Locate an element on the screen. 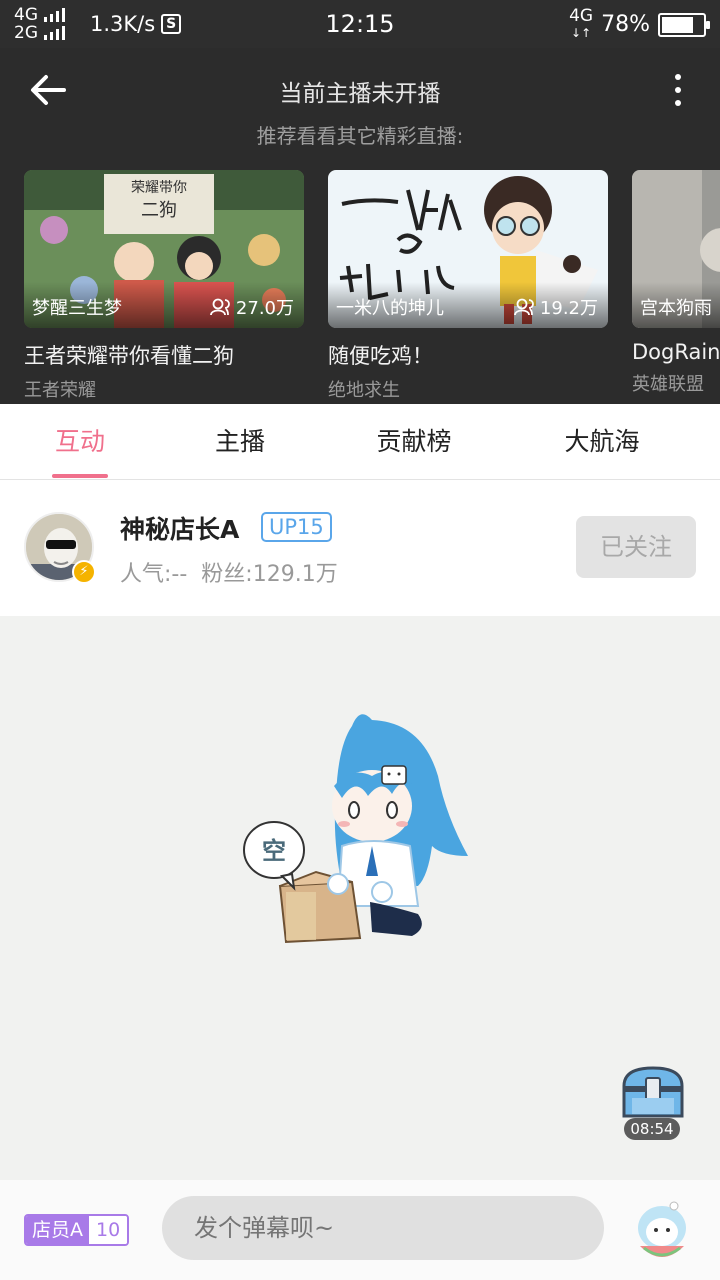  bottom-bar: 店员A 10 is located at coordinates (360, 1230).